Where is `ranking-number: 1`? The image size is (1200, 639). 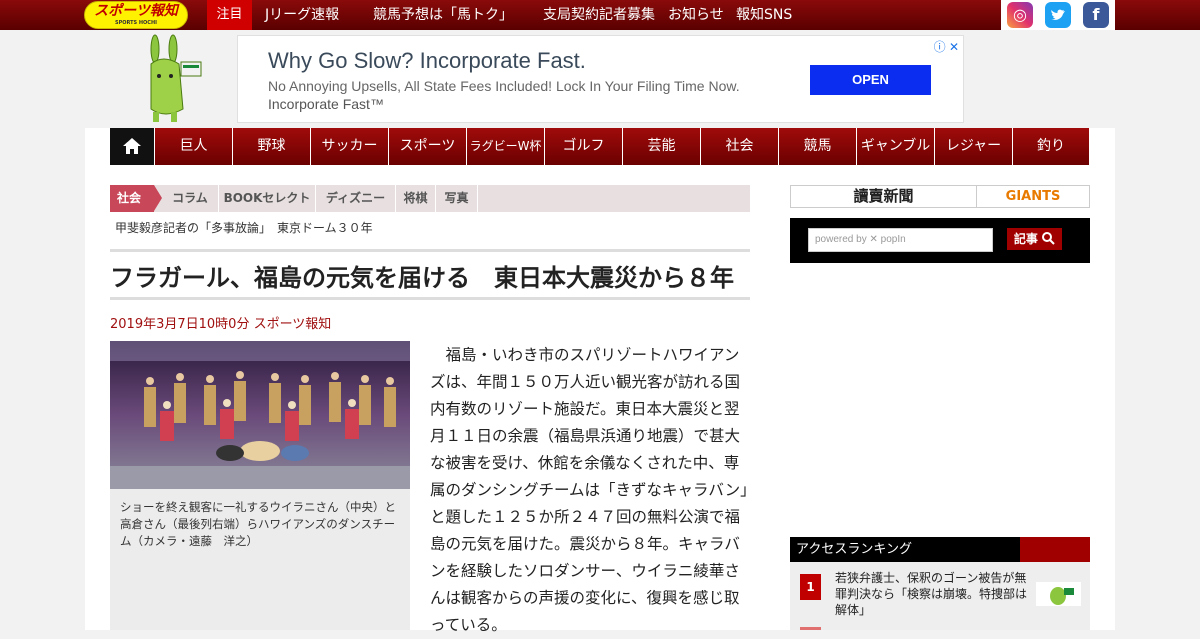
ranking-number: 1 is located at coordinates (810, 587).